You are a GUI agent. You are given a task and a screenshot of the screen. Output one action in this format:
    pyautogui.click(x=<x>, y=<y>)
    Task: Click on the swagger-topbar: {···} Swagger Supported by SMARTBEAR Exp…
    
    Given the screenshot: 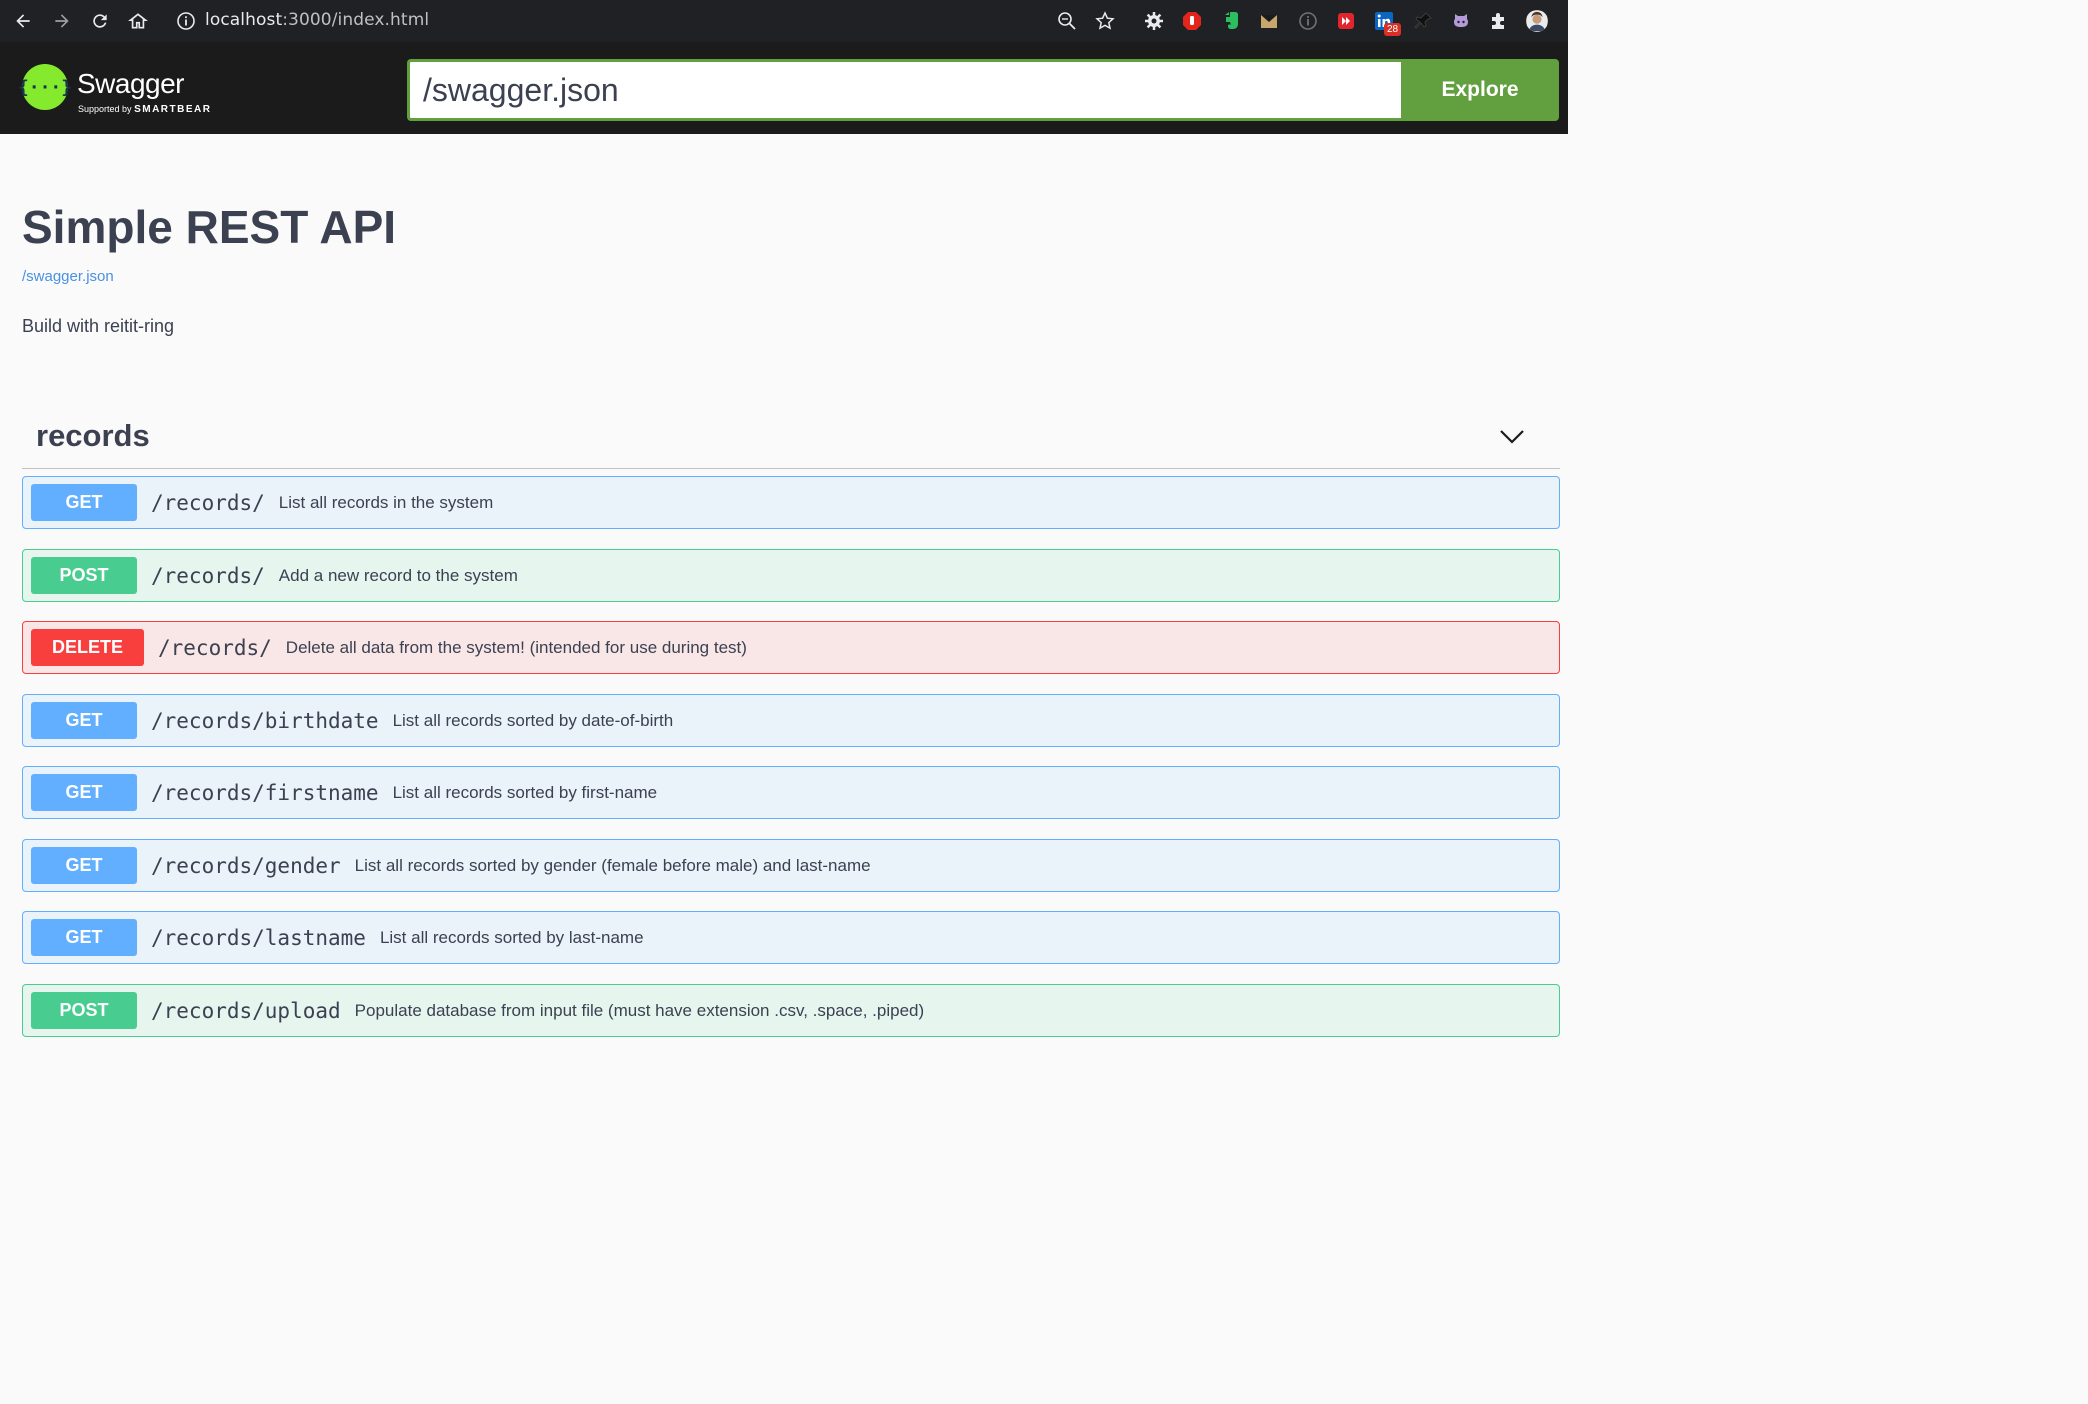 What is the action you would take?
    pyautogui.click(x=784, y=88)
    